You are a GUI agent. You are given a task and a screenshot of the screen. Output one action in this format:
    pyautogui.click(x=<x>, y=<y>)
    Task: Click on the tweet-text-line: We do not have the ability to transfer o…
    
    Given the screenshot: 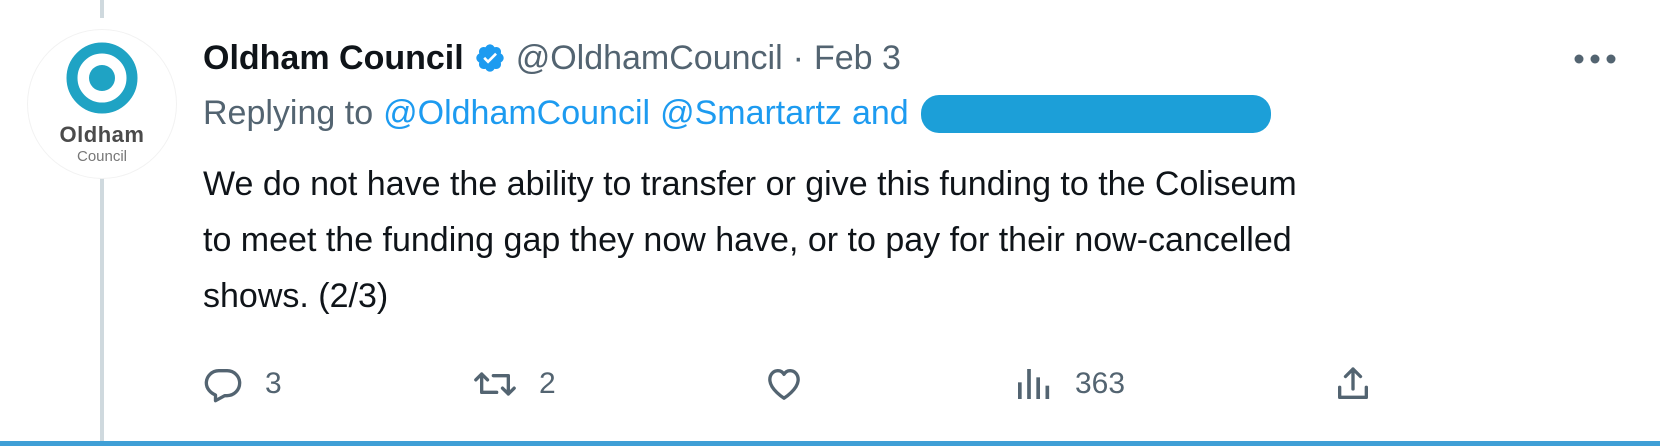 What is the action you would take?
    pyautogui.click(x=750, y=184)
    